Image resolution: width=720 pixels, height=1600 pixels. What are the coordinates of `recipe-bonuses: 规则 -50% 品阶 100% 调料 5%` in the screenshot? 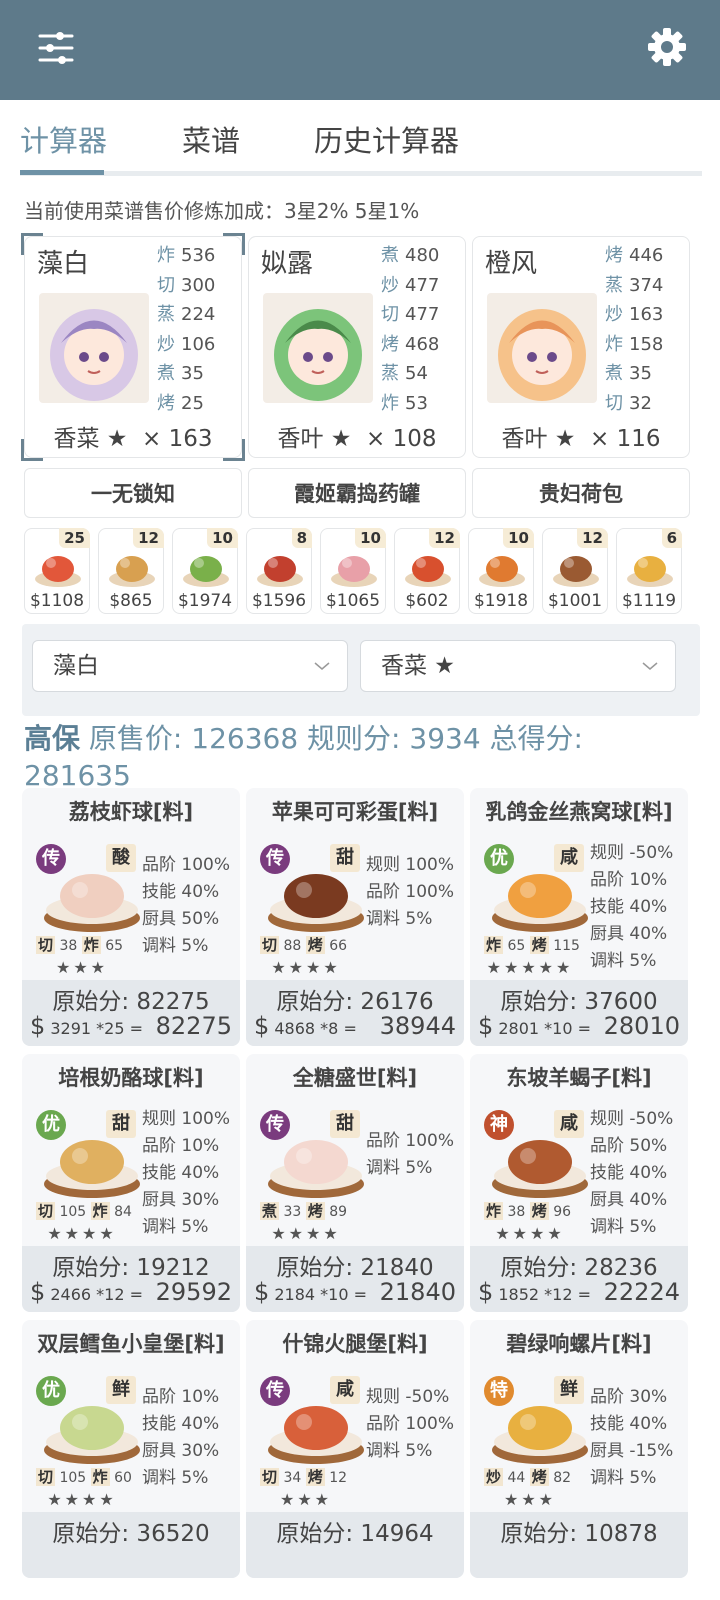 It's located at (410, 1422).